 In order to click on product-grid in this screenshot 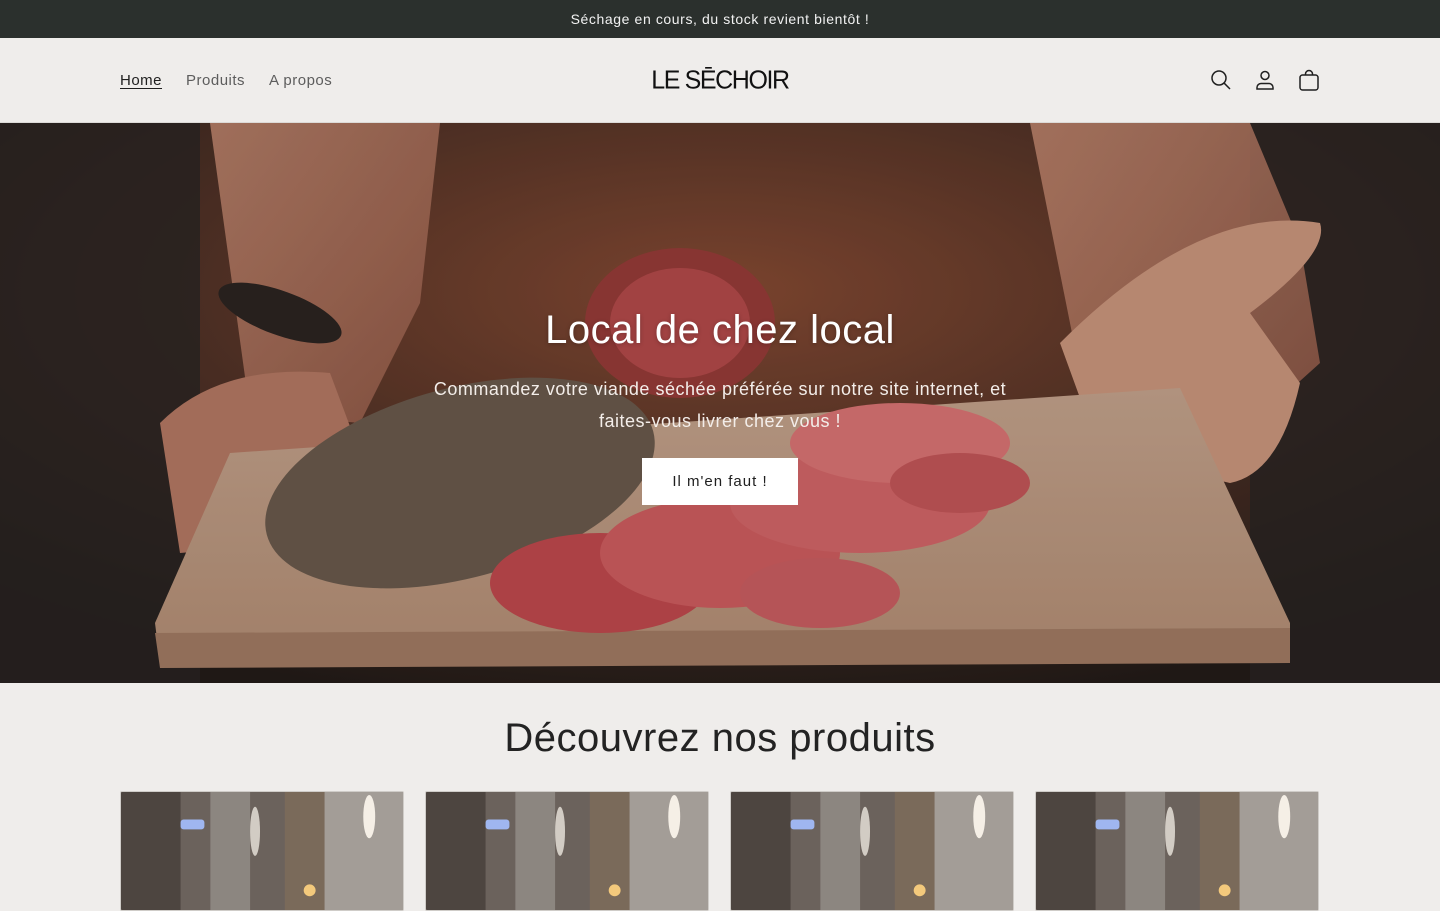, I will do `click(719, 851)`.